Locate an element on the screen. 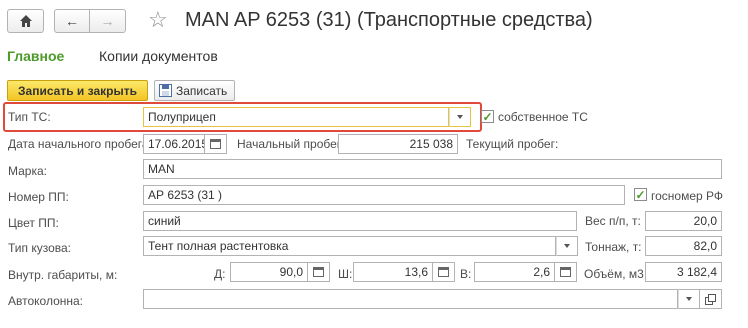  gov-number-checkbox: ✓ is located at coordinates (640, 194).